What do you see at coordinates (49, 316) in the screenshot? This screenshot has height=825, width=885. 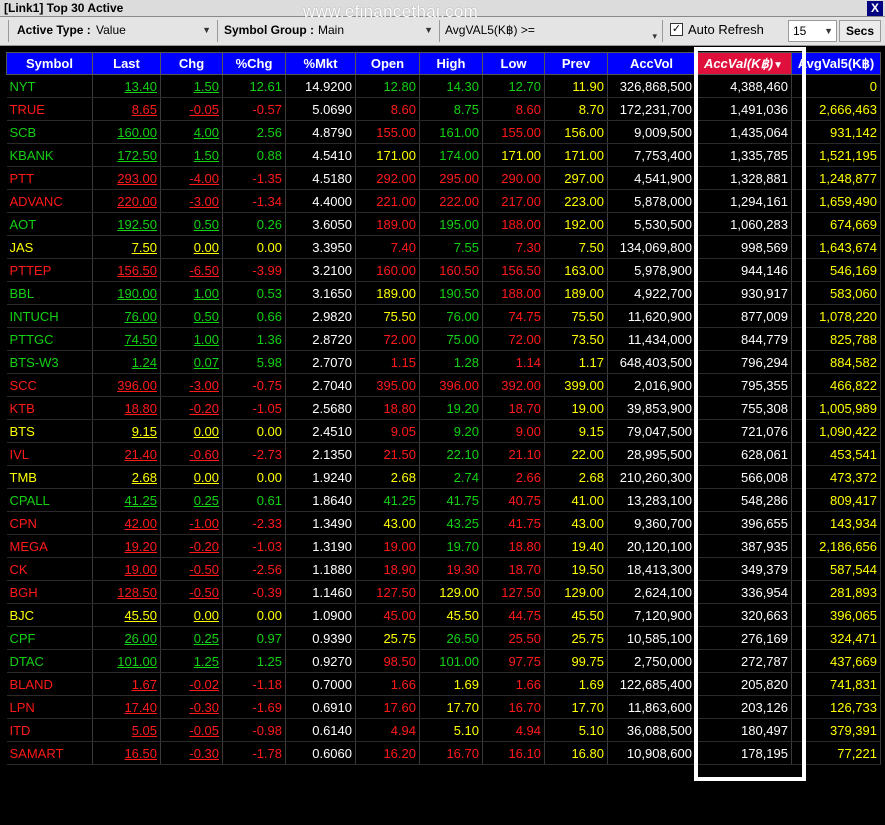 I see `cell-symbol: INTUCH` at bounding box center [49, 316].